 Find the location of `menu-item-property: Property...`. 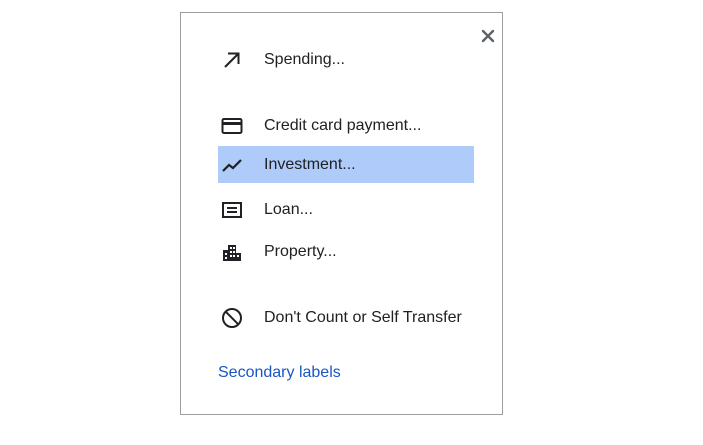

menu-item-property: Property... is located at coordinates (346, 251).